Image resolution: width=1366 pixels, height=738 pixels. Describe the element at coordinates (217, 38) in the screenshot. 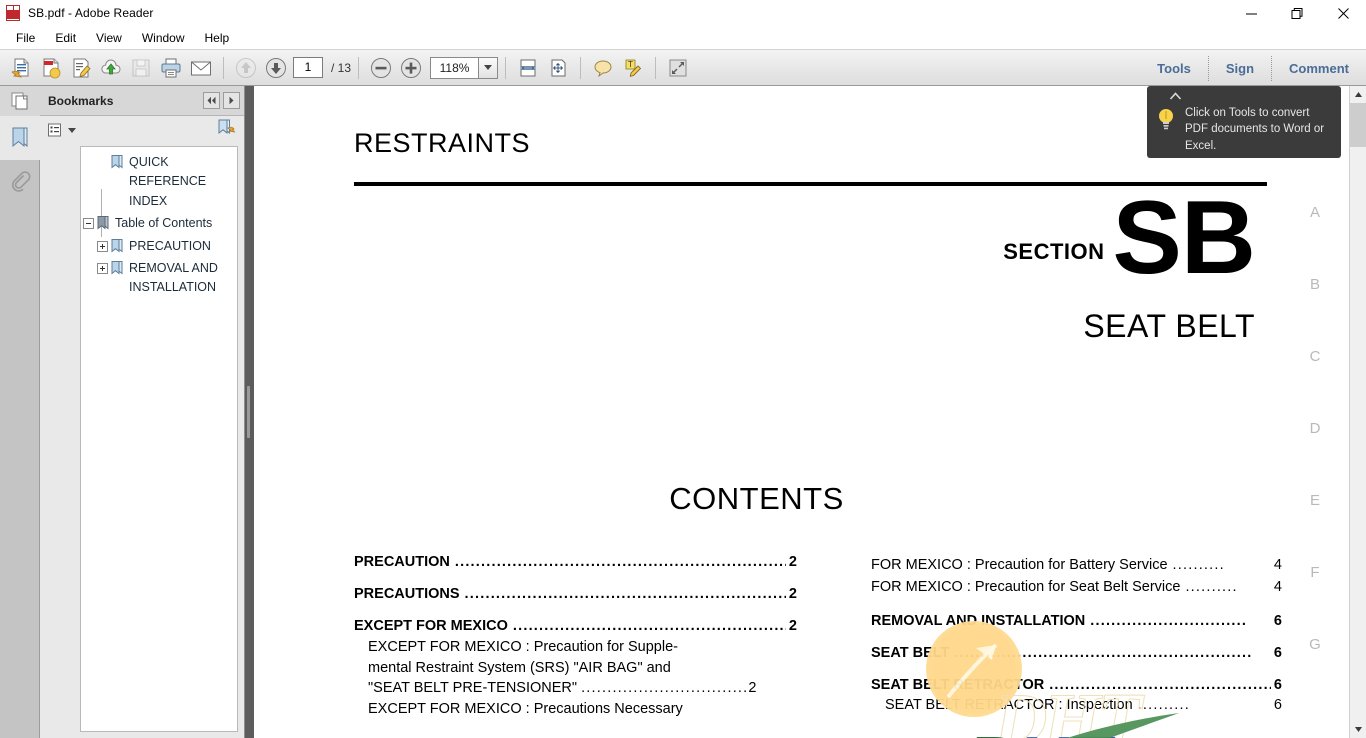

I see `menu-item-help: Help` at that location.